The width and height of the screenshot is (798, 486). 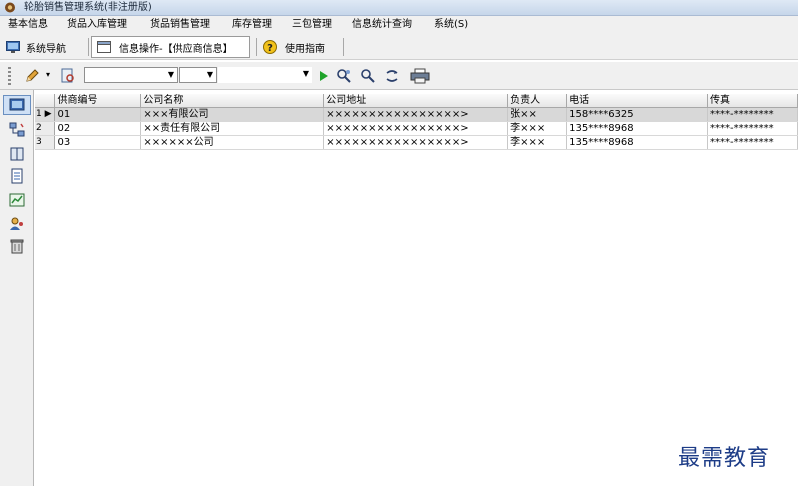 What do you see at coordinates (752, 101) in the screenshot?
I see `column-header: 传真` at bounding box center [752, 101].